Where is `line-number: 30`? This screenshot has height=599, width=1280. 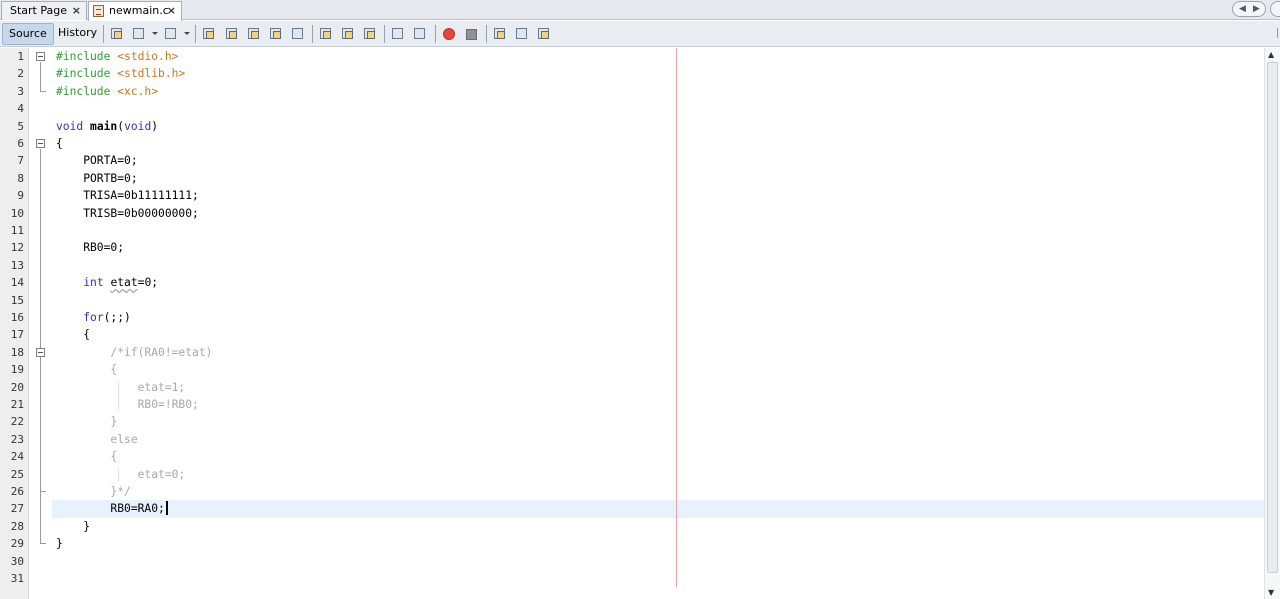 line-number: 30 is located at coordinates (17, 561).